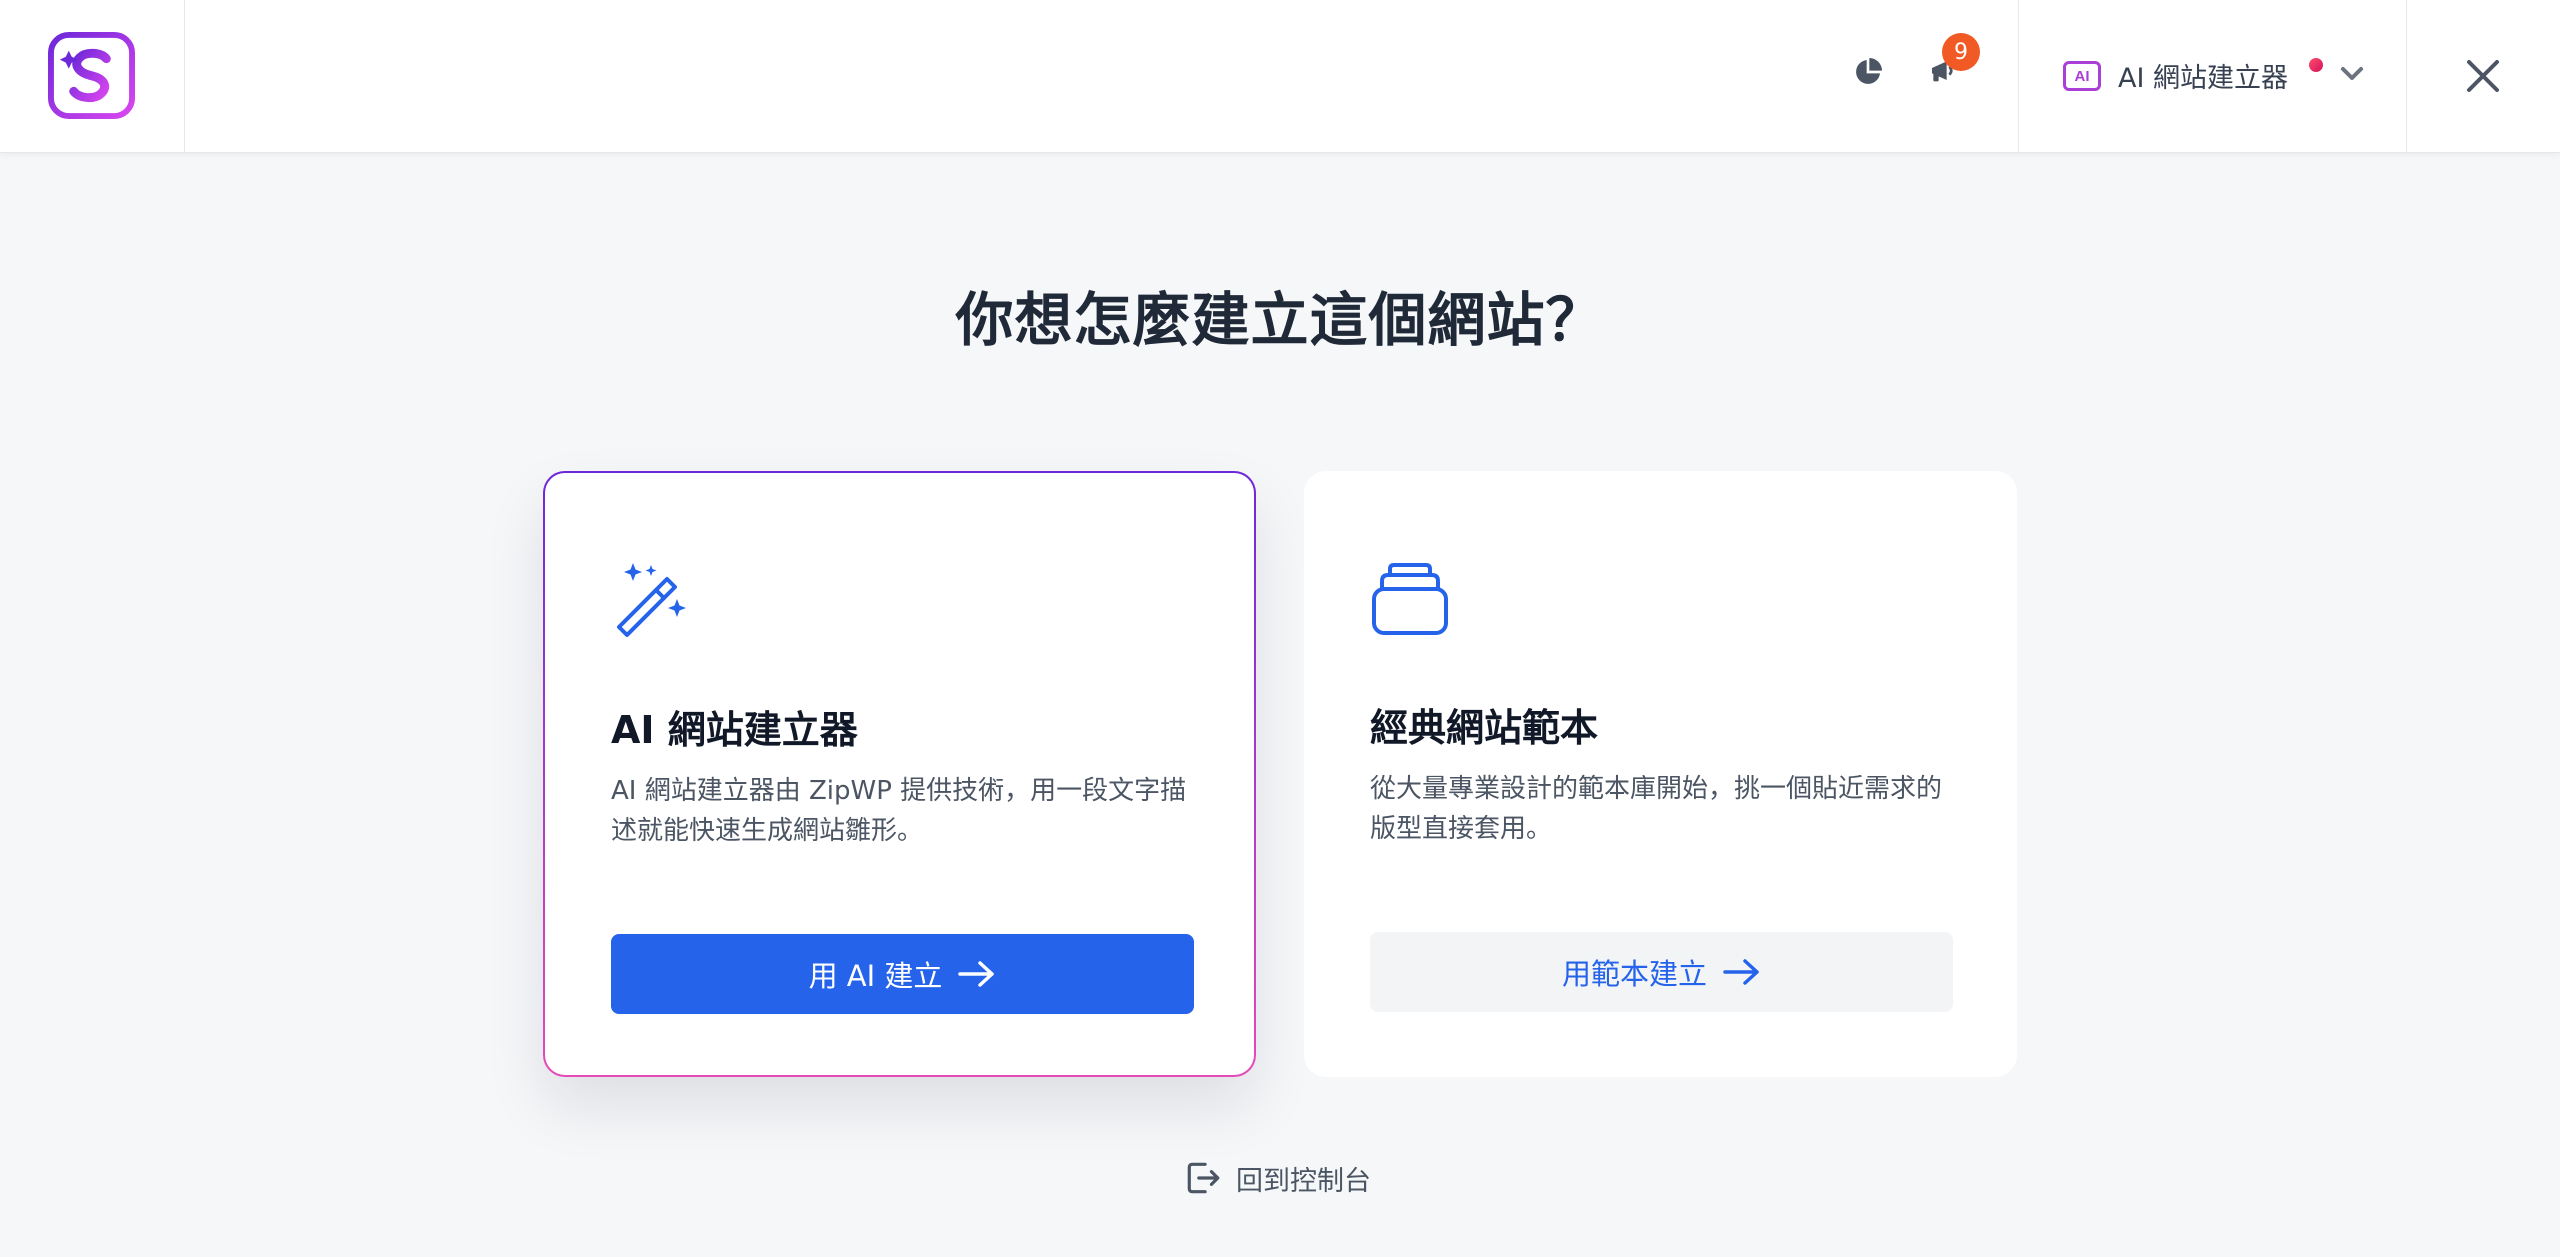 The width and height of the screenshot is (2560, 1257). Describe the element at coordinates (2316, 65) in the screenshot. I see `status-dot` at that location.